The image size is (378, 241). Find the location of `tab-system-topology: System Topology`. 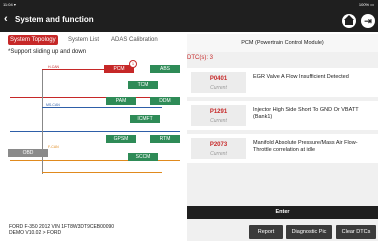

tab-system-topology: System Topology is located at coordinates (33, 40).